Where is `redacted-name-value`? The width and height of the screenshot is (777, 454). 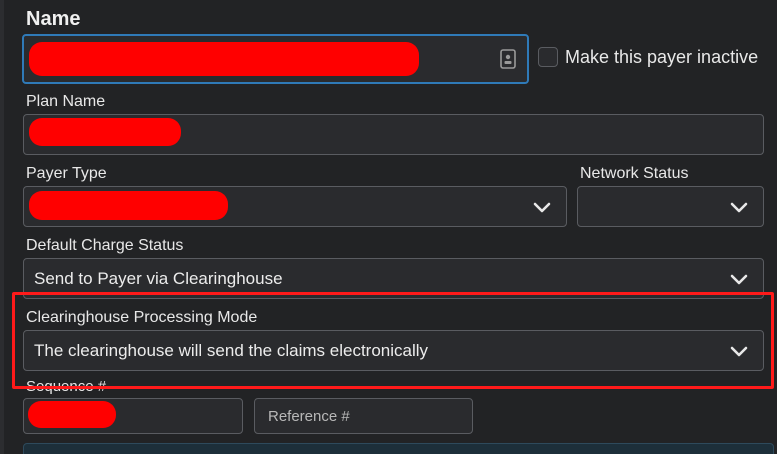 redacted-name-value is located at coordinates (224, 59).